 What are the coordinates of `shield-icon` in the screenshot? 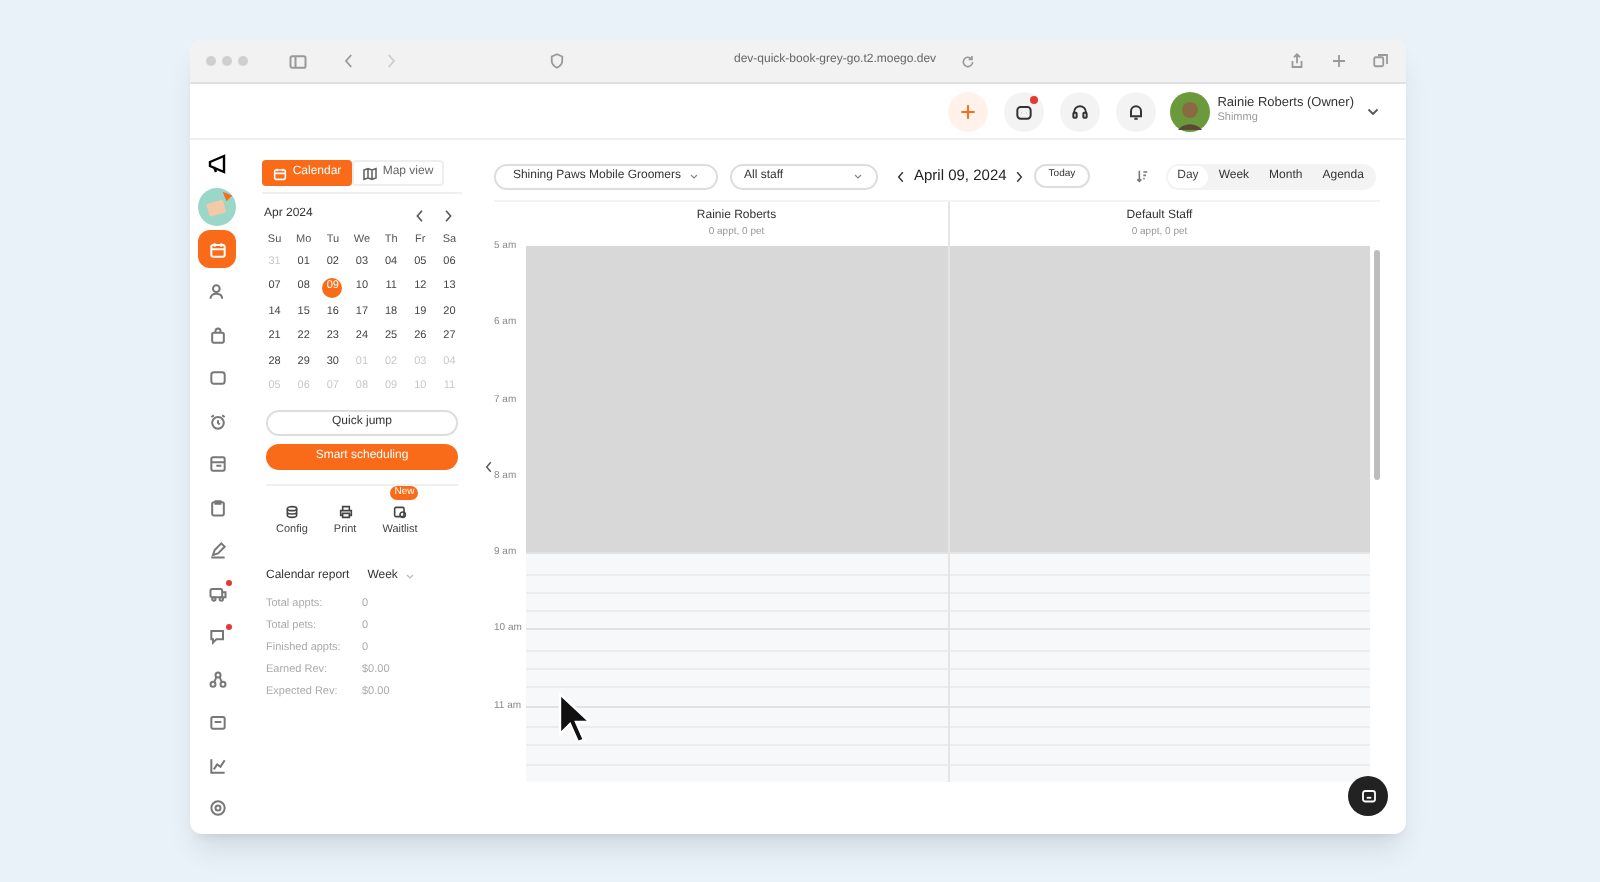 It's located at (557, 61).